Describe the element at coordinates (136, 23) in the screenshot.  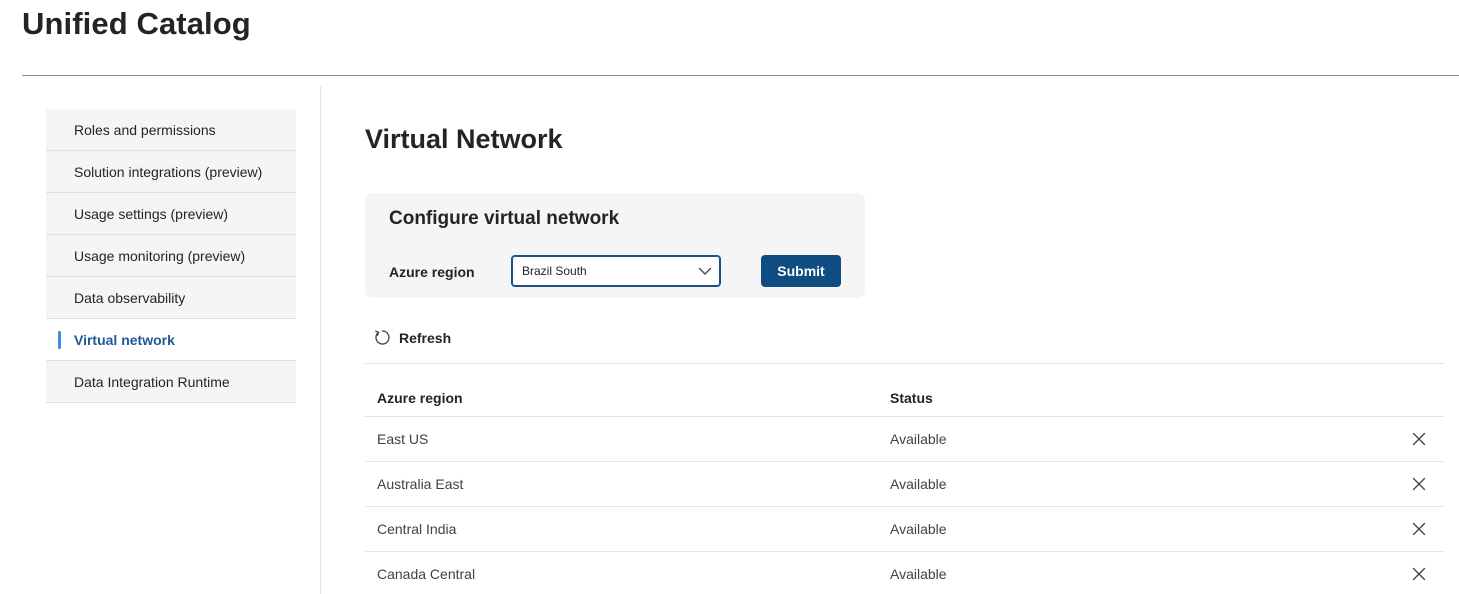
I see `app-title: Unified Catalog` at that location.